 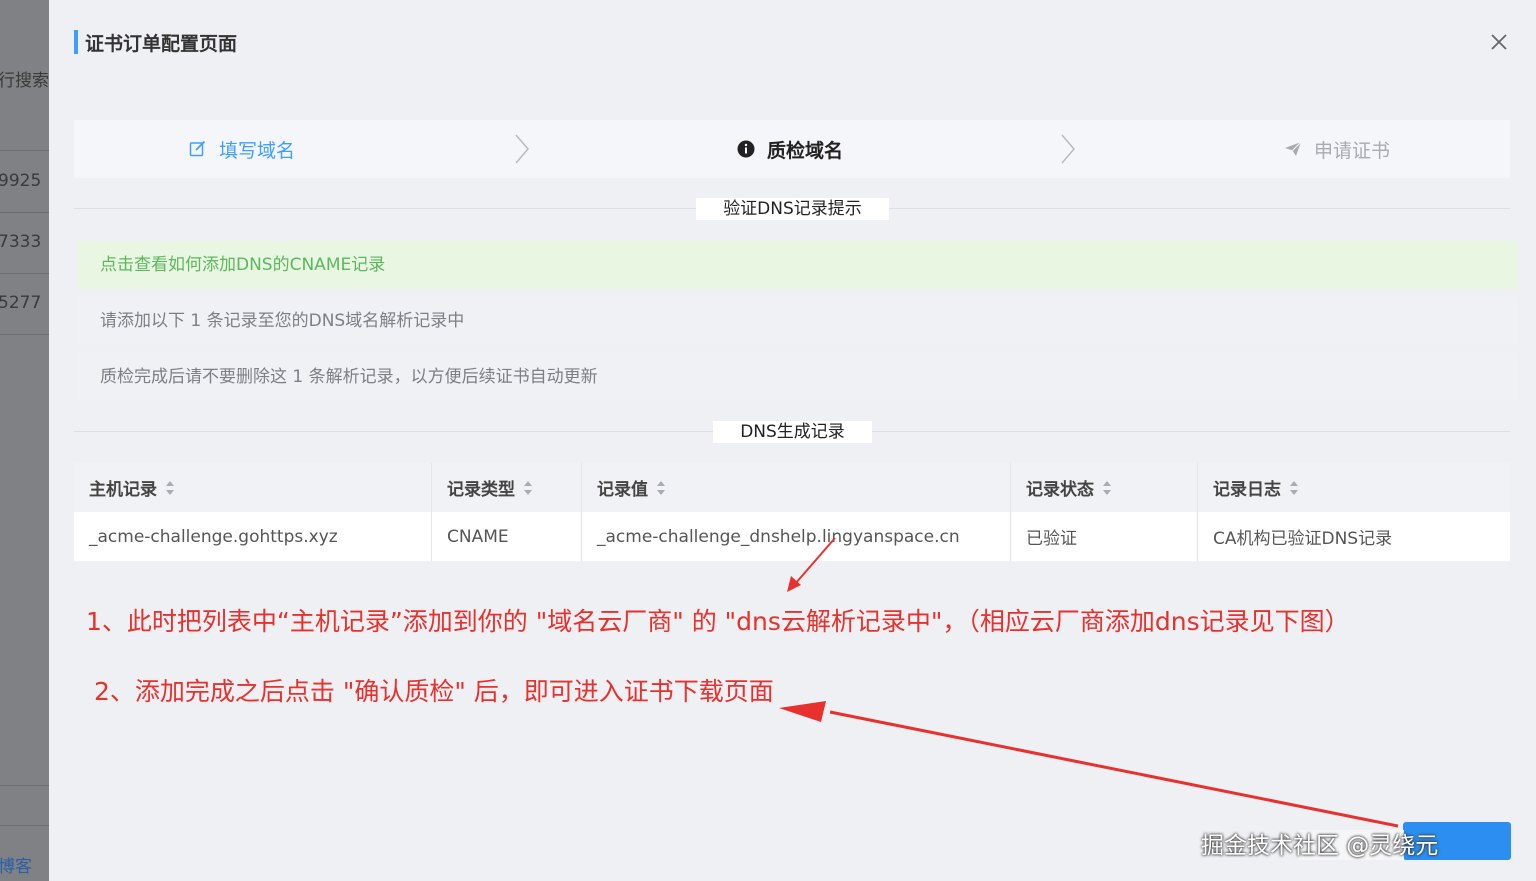 What do you see at coordinates (1089, 764) in the screenshot?
I see `arrow-to-confirm-button` at bounding box center [1089, 764].